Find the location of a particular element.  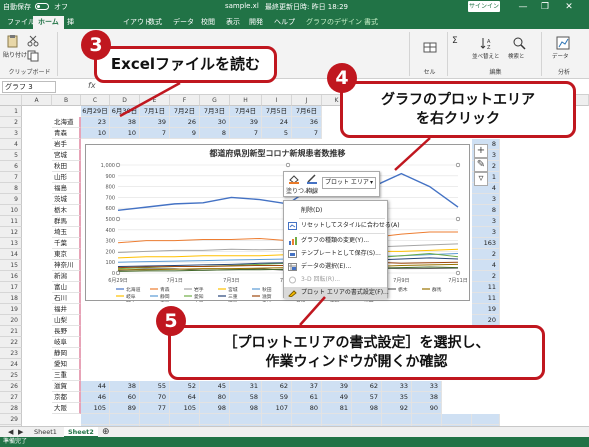

value-cell: 46 is located at coordinates (95, 397).